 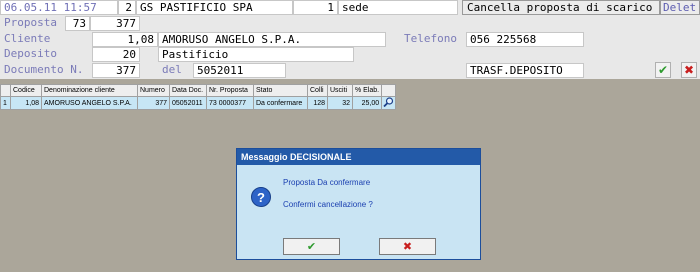 What do you see at coordinates (44, 69) in the screenshot?
I see `documento-label: Documento N.` at bounding box center [44, 69].